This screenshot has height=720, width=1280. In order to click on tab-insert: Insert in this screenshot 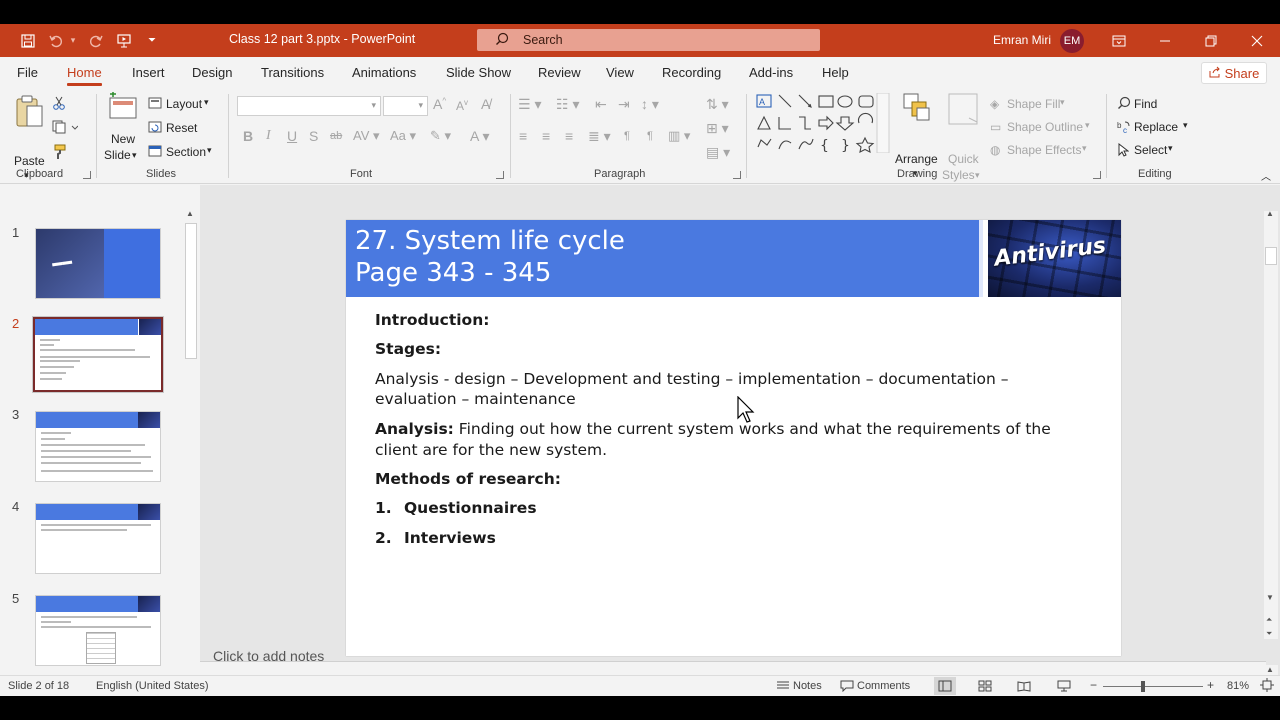, I will do `click(148, 72)`.